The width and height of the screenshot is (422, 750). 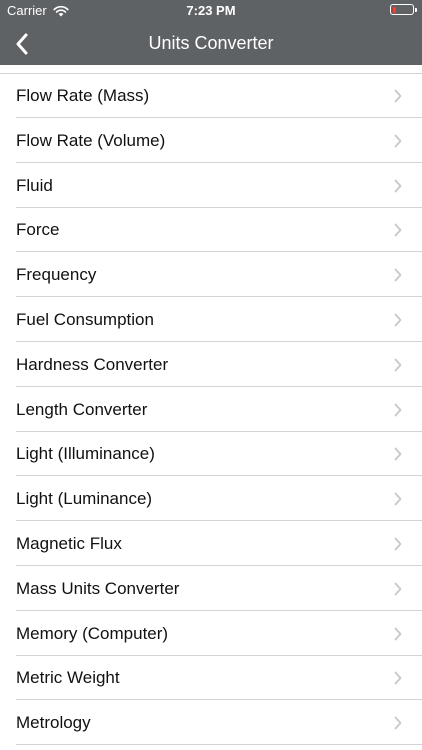 I want to click on list-item: Fuel Consumption, so click(x=211, y=320).